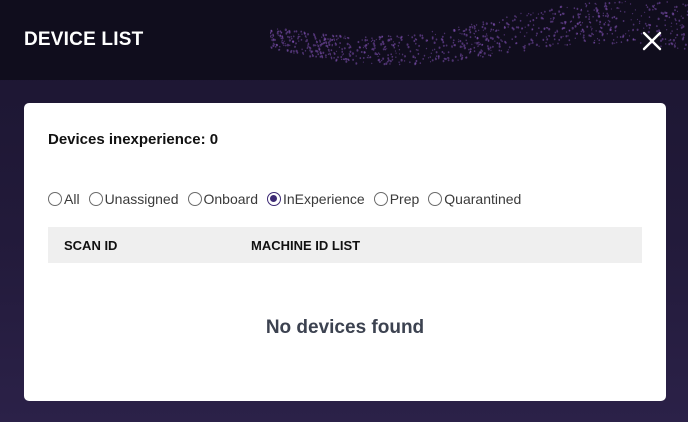 This screenshot has height=422, width=688. Describe the element at coordinates (652, 41) in the screenshot. I see `close-icon` at that location.